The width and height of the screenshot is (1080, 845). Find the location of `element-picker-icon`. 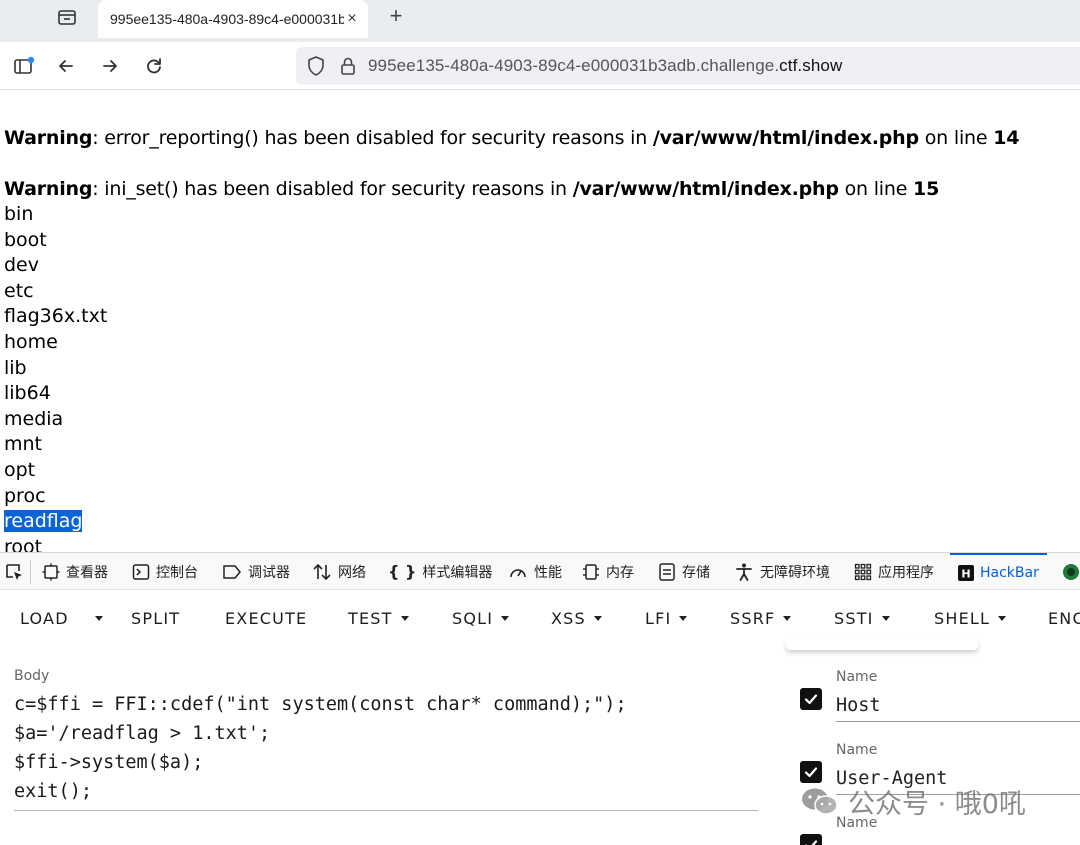

element-picker-icon is located at coordinates (14, 571).